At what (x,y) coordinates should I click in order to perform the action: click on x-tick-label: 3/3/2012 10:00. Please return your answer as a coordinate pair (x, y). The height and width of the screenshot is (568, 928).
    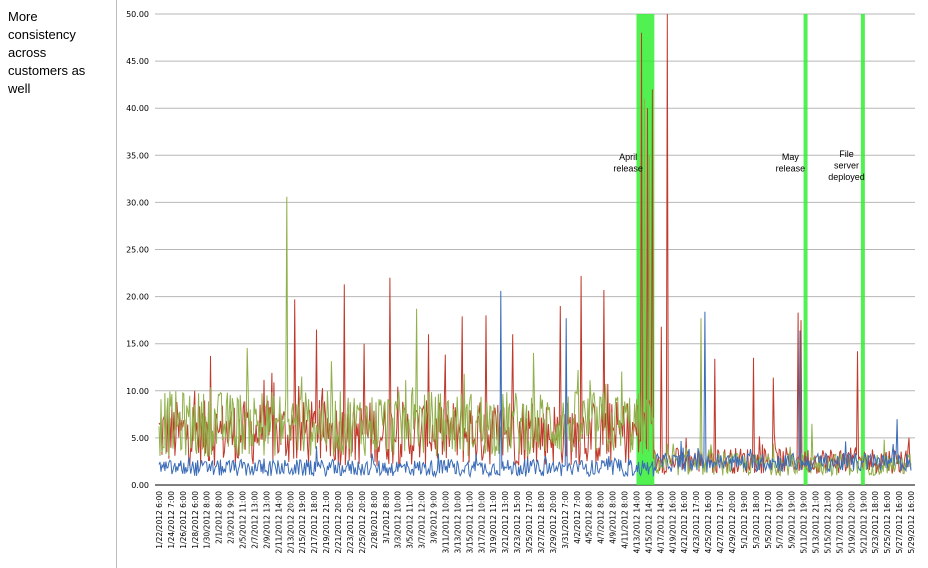
    Looking at the image, I should click on (398, 520).